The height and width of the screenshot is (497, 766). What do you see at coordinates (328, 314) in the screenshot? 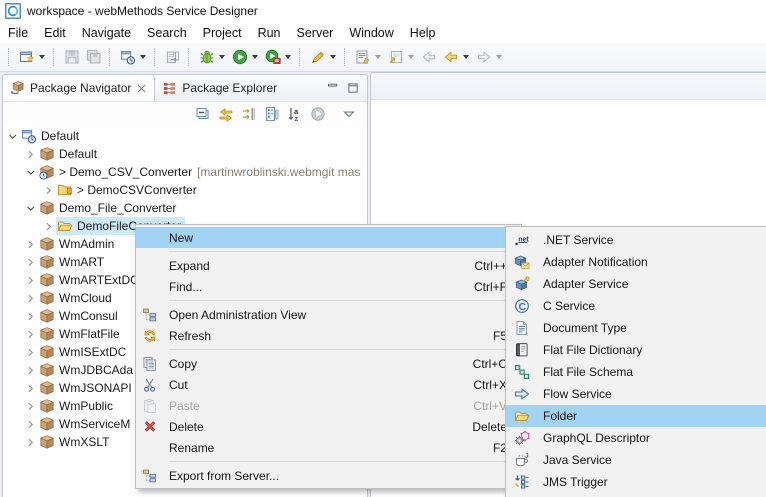
I see `menu-item-open-administration-view: Open Administration View` at bounding box center [328, 314].